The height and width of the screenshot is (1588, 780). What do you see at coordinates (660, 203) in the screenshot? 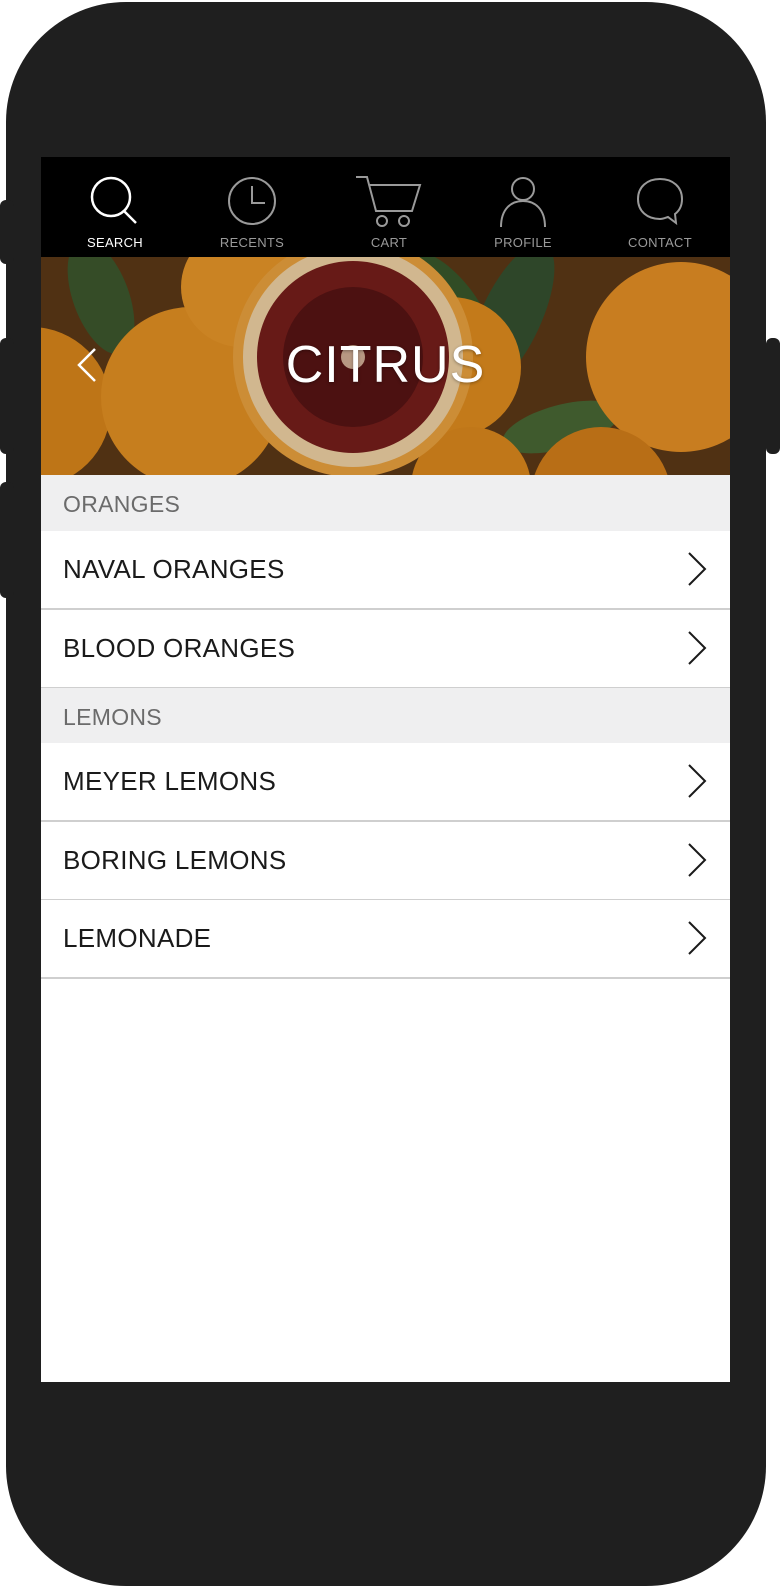
I see `chat-bubble-icon` at bounding box center [660, 203].